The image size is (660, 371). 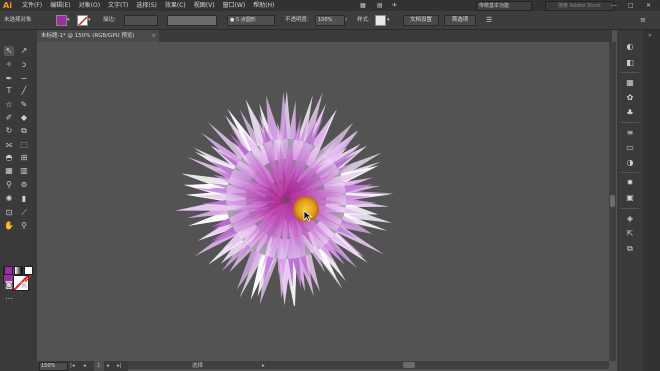 What do you see at coordinates (60, 5) in the screenshot?
I see `menu-edit: 编辑(E)` at bounding box center [60, 5].